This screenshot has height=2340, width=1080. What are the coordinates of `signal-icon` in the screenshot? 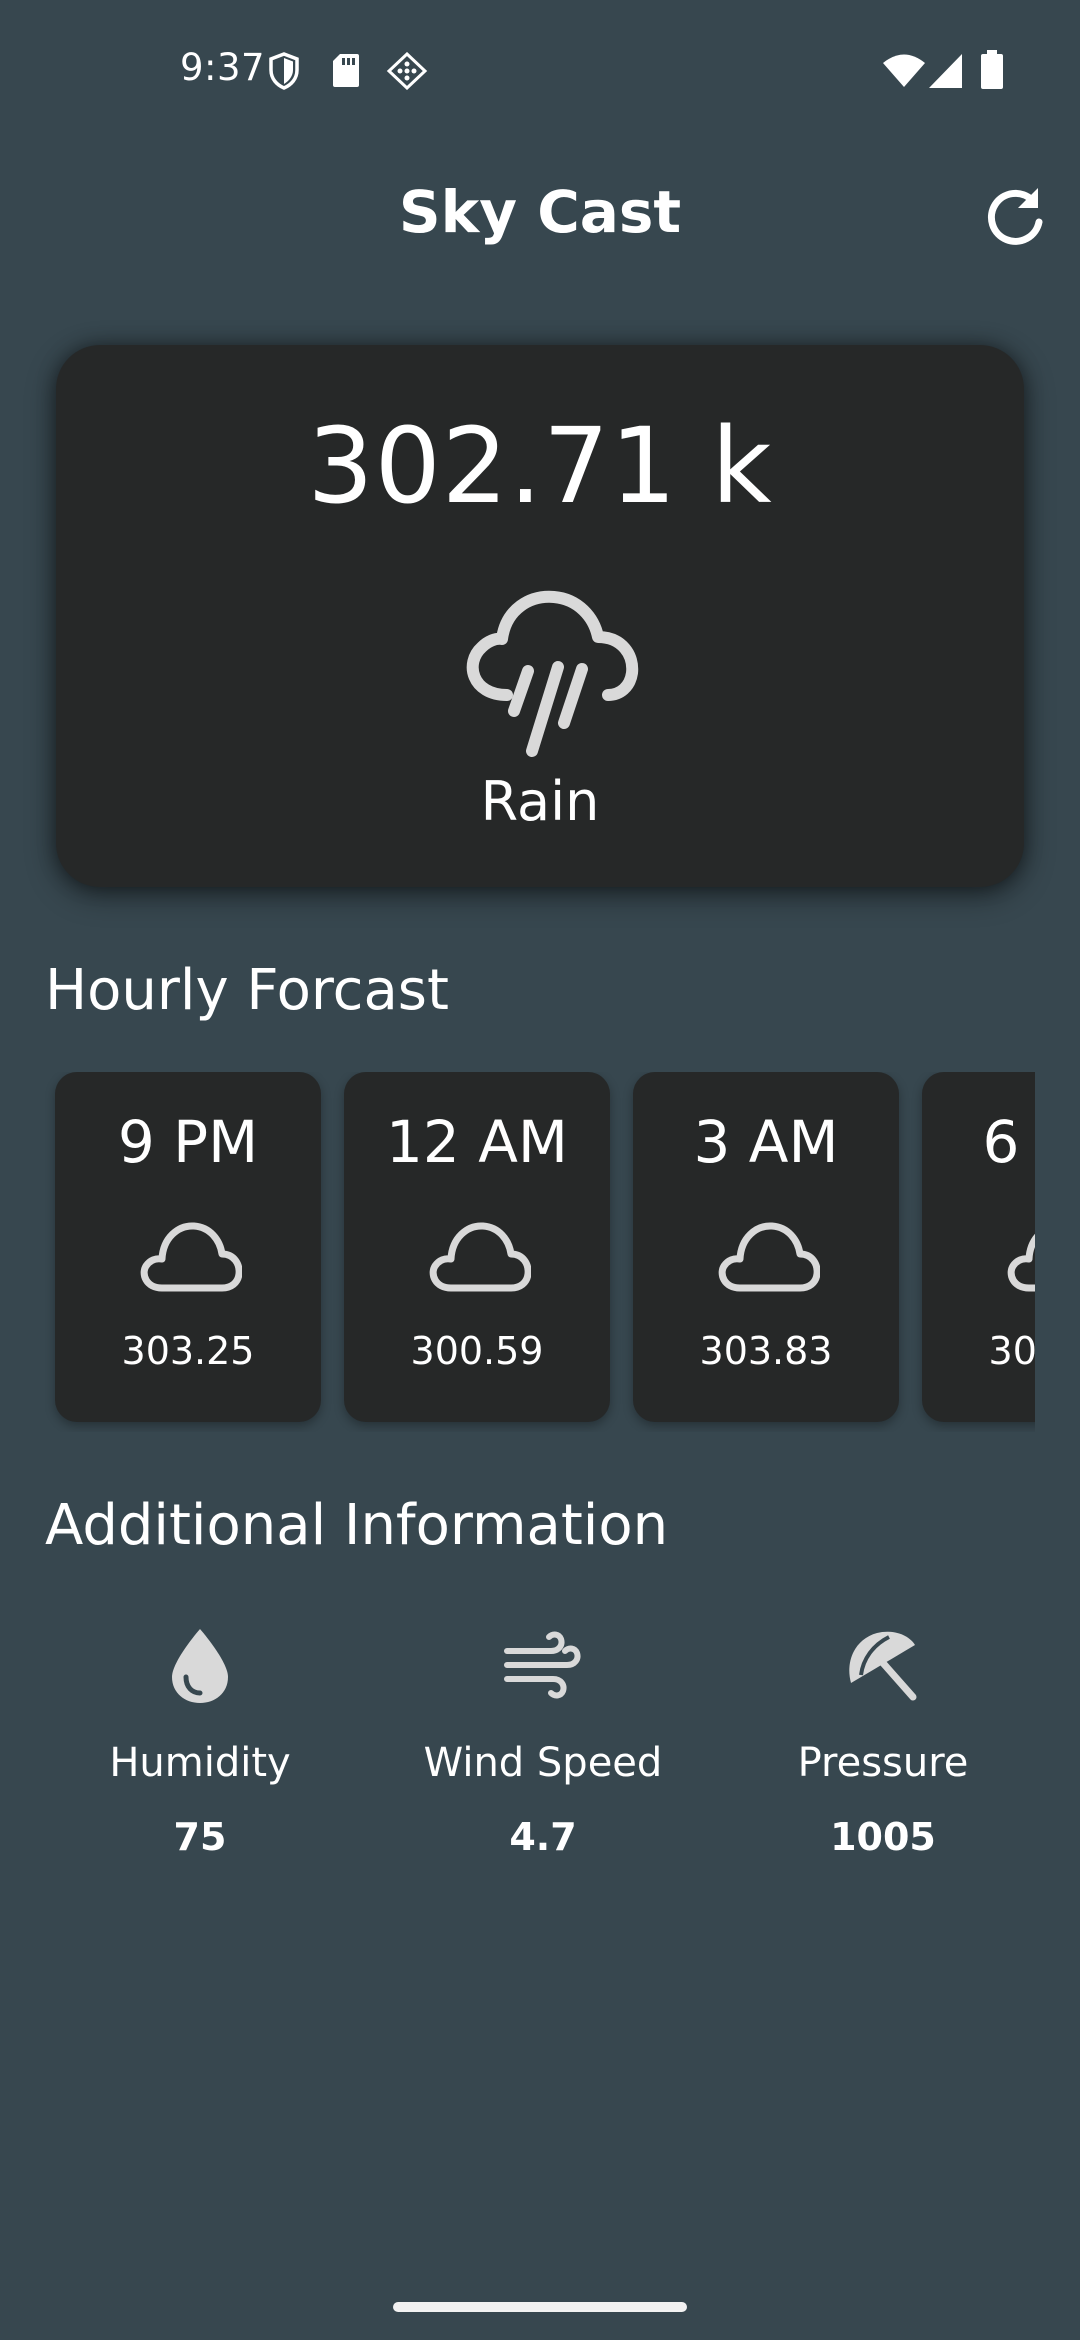 It's located at (945, 71).